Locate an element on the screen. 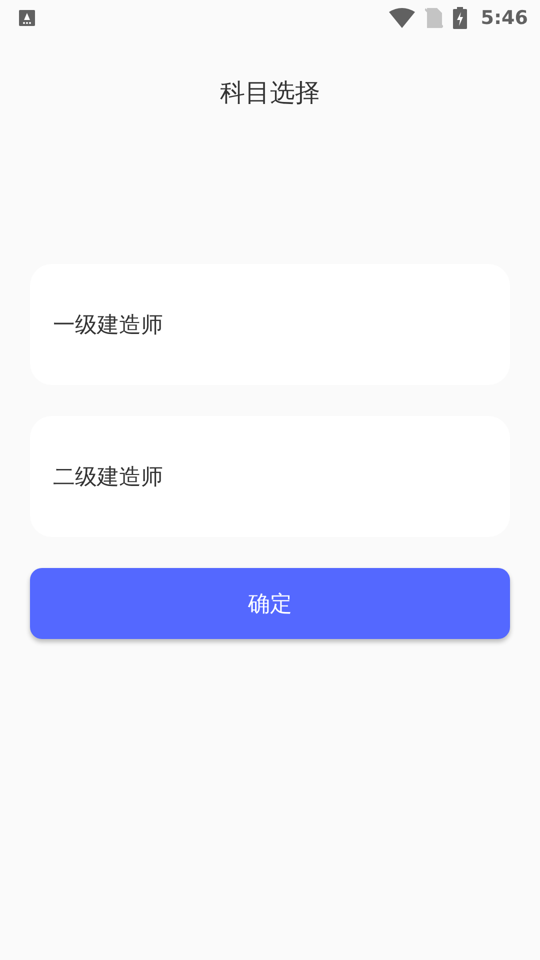  confirm-button: 确定 is located at coordinates (270, 603).